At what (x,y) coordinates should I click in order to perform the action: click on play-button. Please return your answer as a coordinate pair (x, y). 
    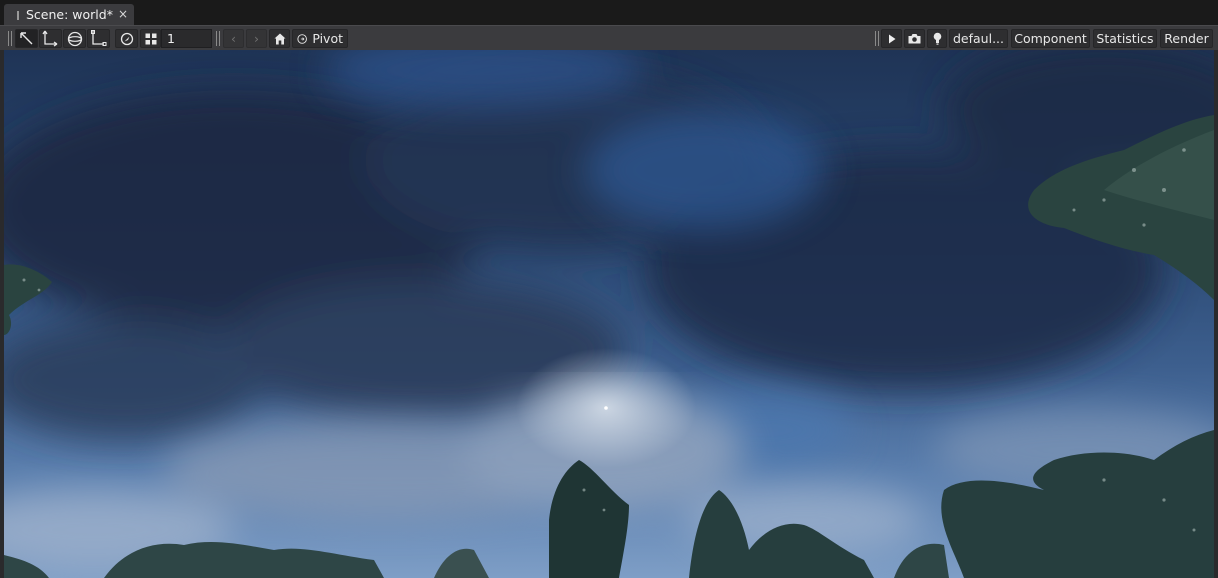
    Looking at the image, I should click on (891, 38).